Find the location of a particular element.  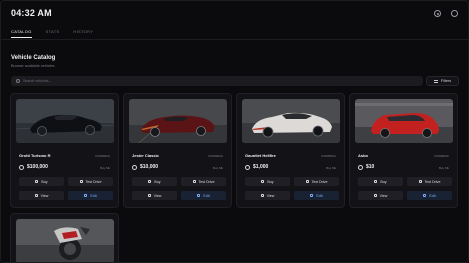

filter-icon is located at coordinates (435, 81).